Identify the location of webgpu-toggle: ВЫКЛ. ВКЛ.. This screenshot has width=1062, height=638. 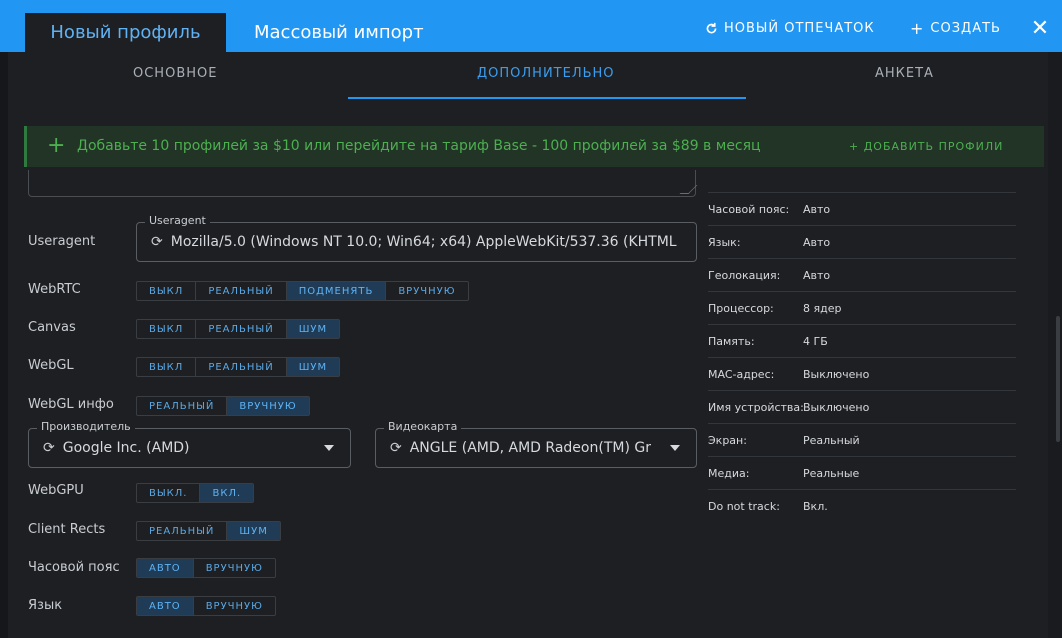
(195, 493).